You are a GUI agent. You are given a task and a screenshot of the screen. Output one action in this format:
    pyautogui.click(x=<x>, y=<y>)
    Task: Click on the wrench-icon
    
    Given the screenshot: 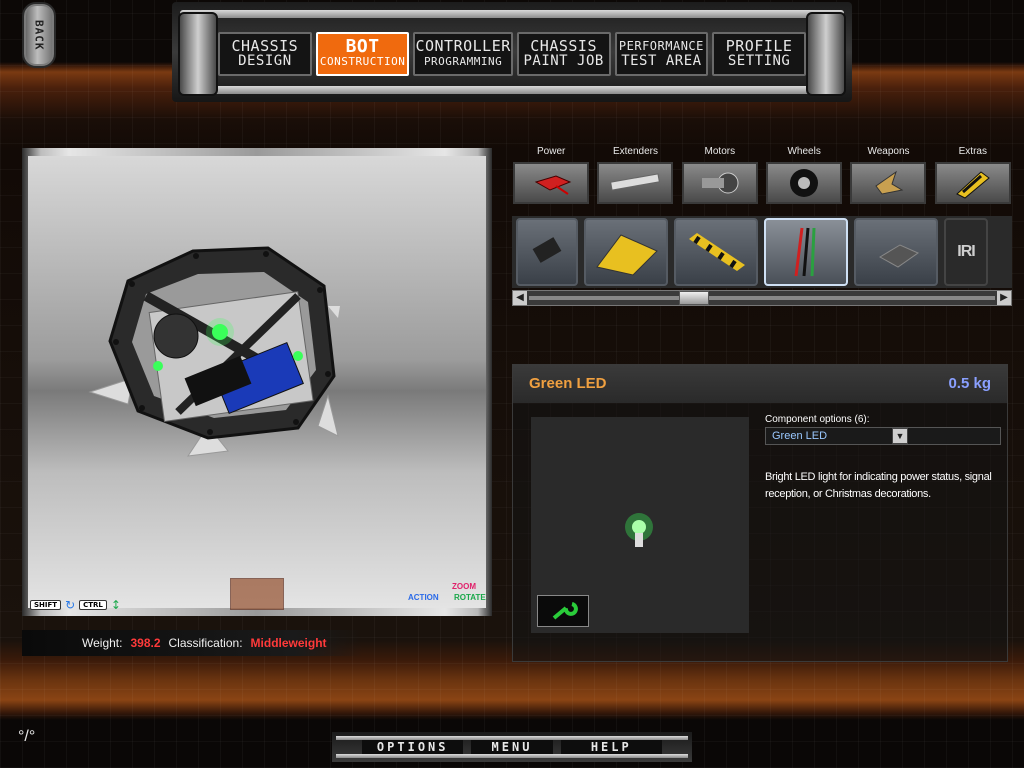 What is the action you would take?
    pyautogui.click(x=565, y=611)
    